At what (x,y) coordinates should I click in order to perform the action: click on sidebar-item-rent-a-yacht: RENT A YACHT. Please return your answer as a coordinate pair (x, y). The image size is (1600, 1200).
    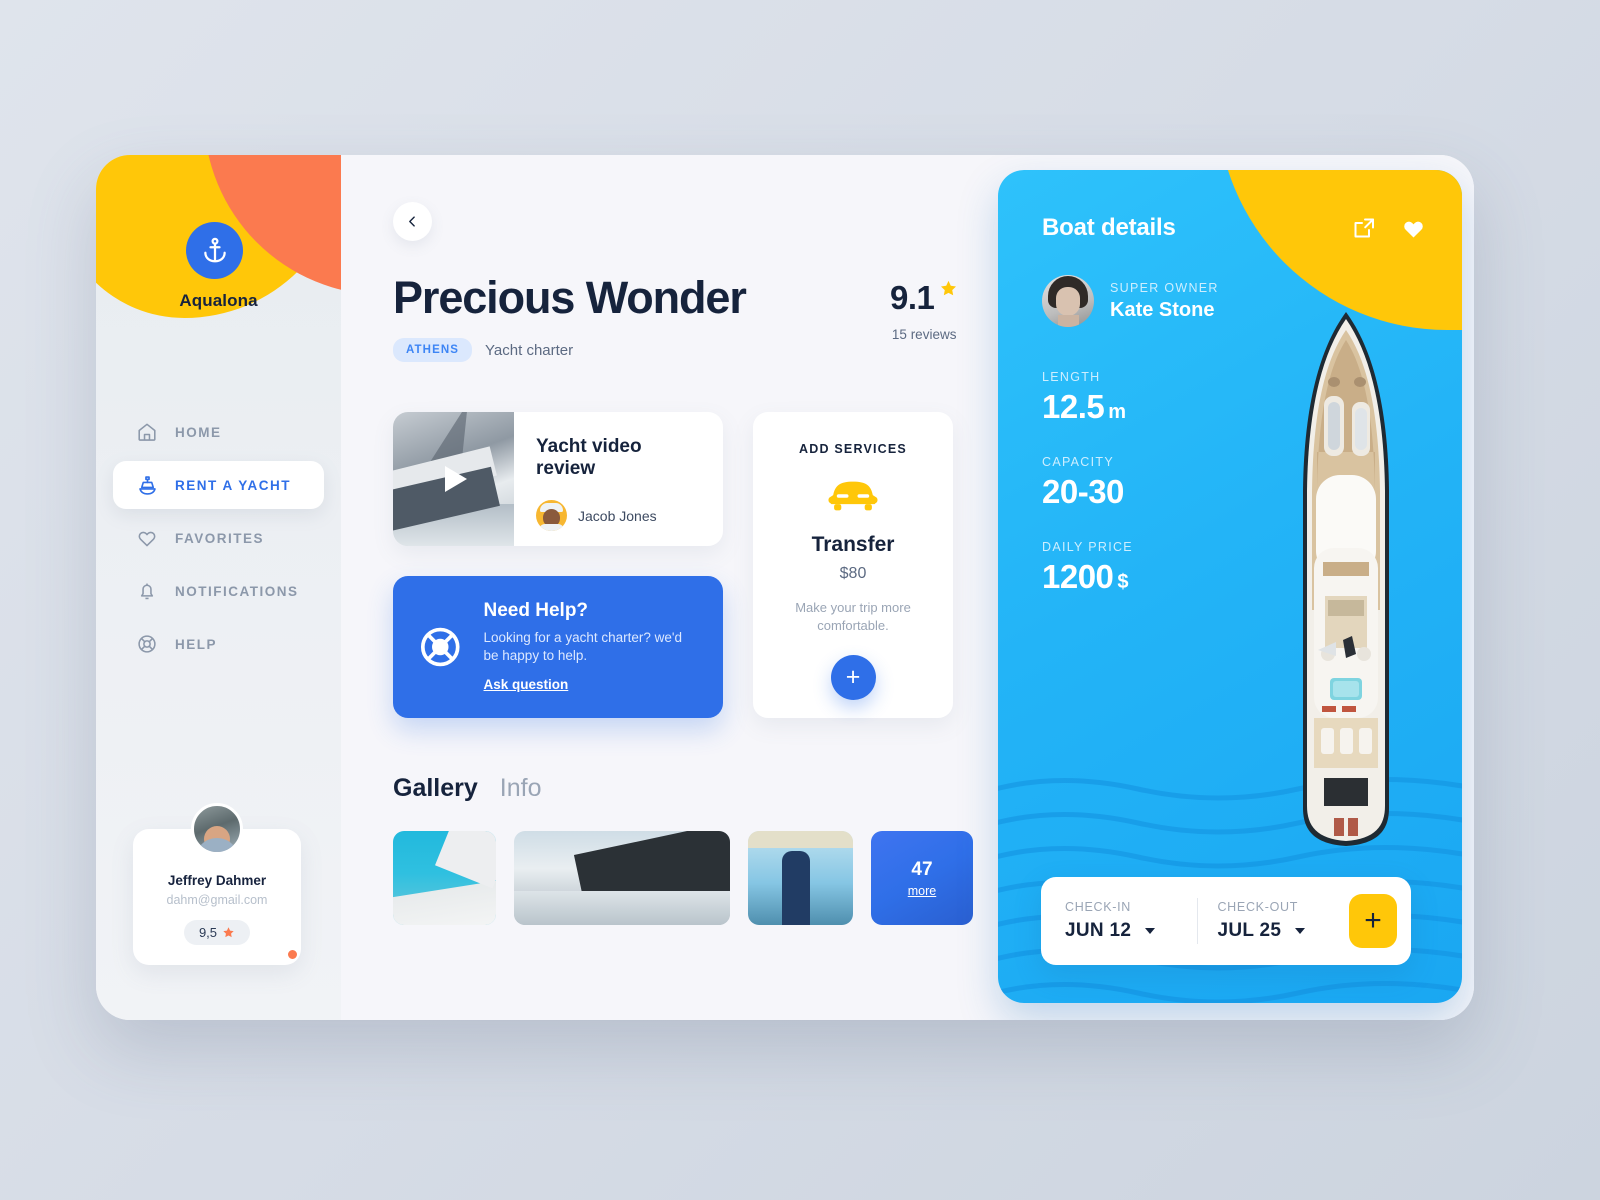
    Looking at the image, I should click on (218, 485).